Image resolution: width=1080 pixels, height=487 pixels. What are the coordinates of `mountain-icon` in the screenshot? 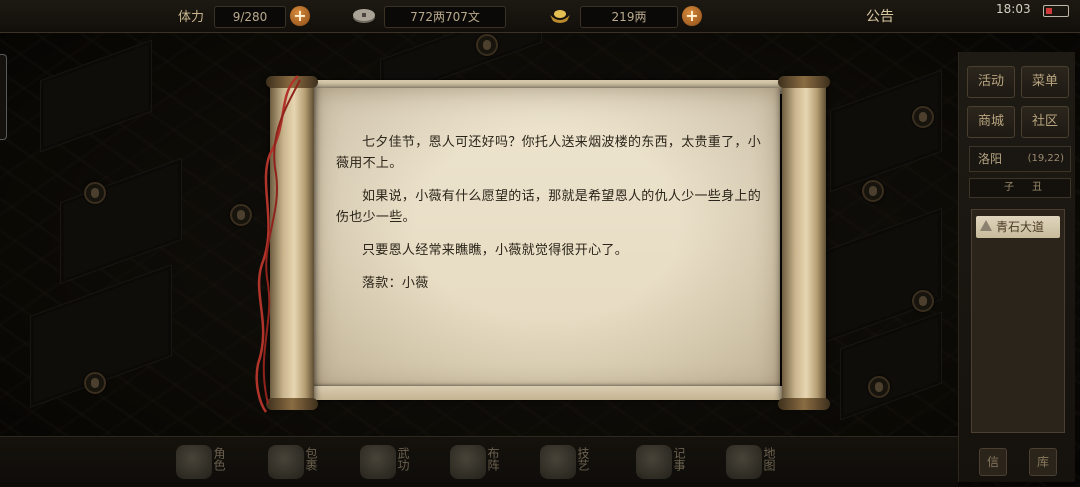 It's located at (986, 225).